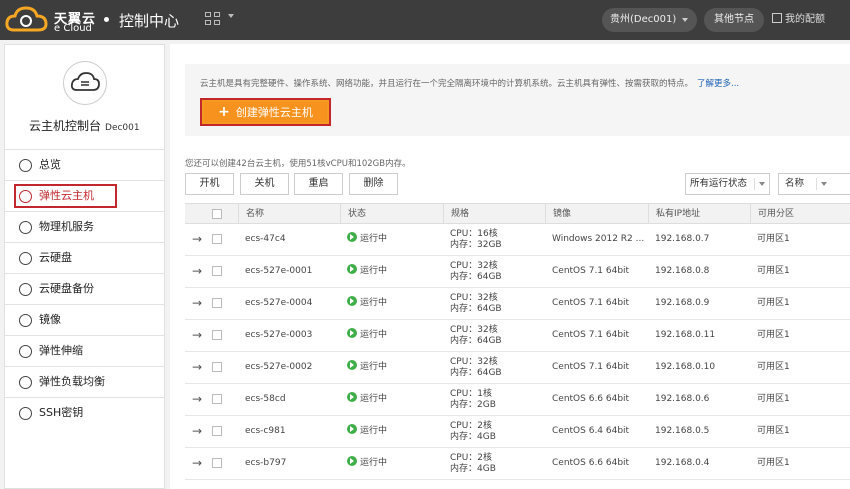 This screenshot has height=489, width=850. I want to click on spec-mem: 内存：2GB, so click(473, 405).